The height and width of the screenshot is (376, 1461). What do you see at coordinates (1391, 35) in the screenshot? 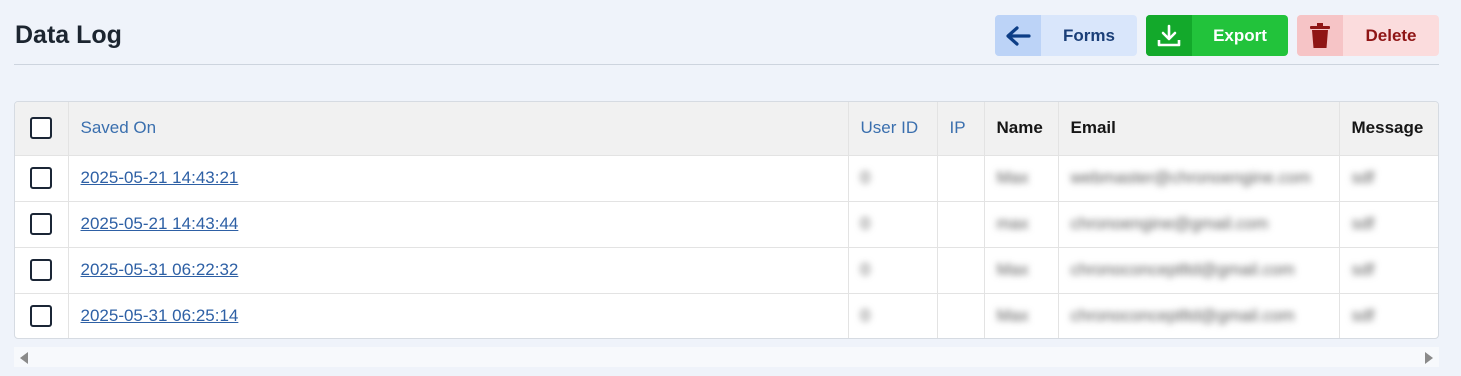
I see `delete-button-label: Delete` at bounding box center [1391, 35].